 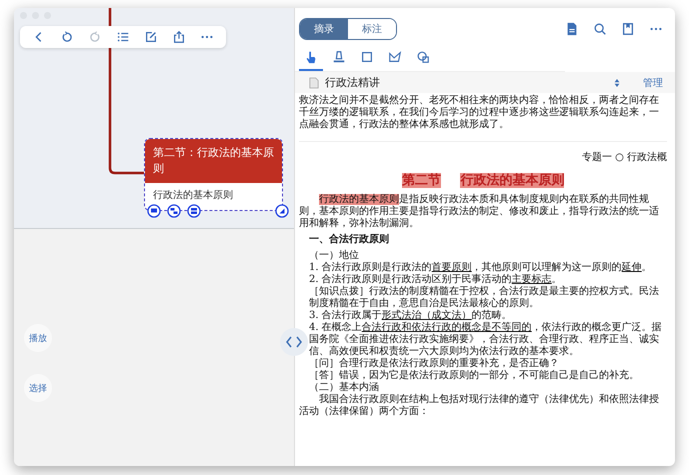 I want to click on node-title: 第二节：行政法的基本原则, so click(x=213, y=161).